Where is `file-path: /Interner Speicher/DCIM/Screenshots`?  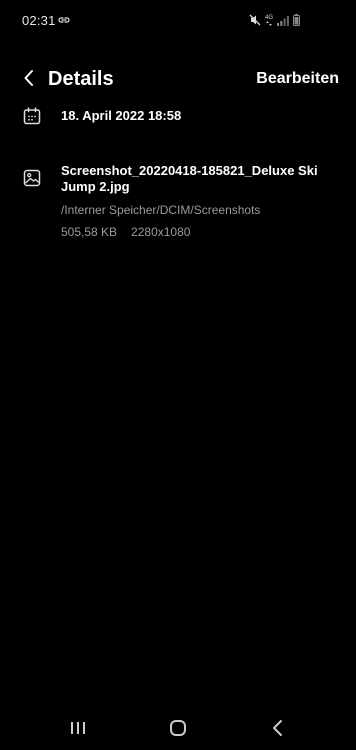 file-path: /Interner Speicher/DCIM/Screenshots is located at coordinates (161, 210).